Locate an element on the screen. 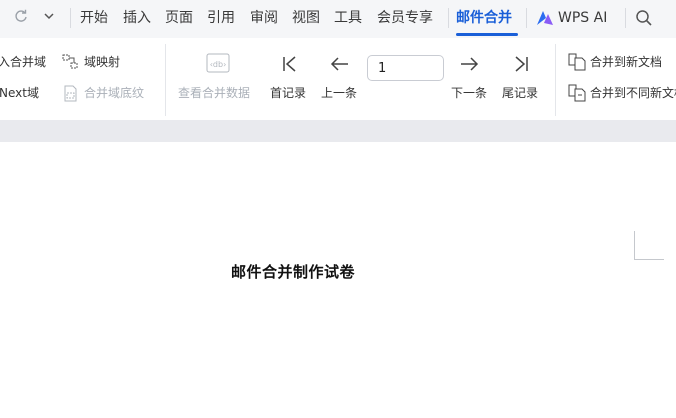 Image resolution: width=676 pixels, height=418 pixels. field-mapping-button: 域映射 is located at coordinates (102, 62).